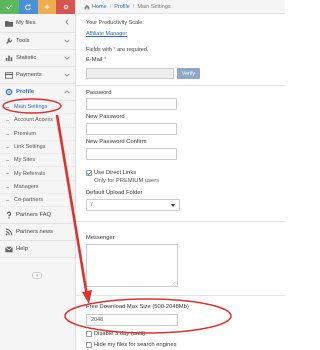 This screenshot has width=320, height=350. Describe the element at coordinates (9, 41) in the screenshot. I see `wrench-icon` at that location.